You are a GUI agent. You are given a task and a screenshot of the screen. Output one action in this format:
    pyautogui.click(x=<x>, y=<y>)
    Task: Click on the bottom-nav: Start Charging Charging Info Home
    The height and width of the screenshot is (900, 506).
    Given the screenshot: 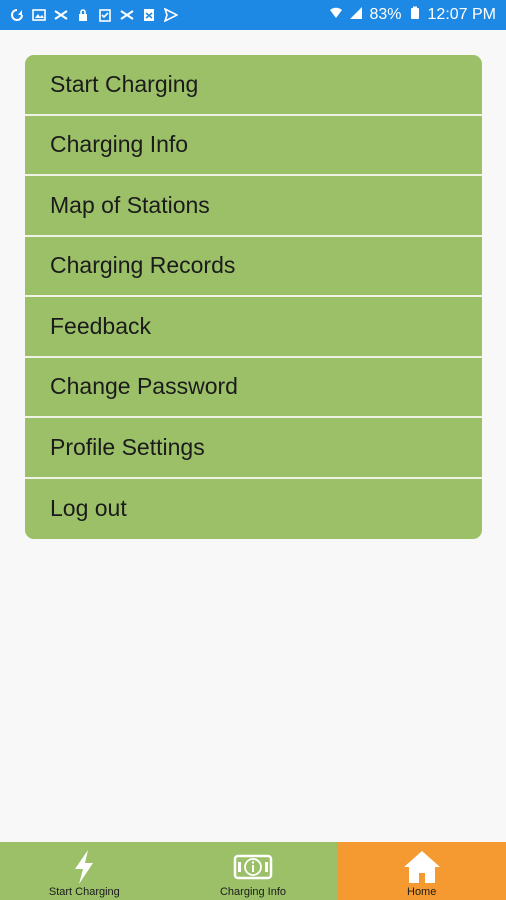 What is the action you would take?
    pyautogui.click(x=253, y=871)
    